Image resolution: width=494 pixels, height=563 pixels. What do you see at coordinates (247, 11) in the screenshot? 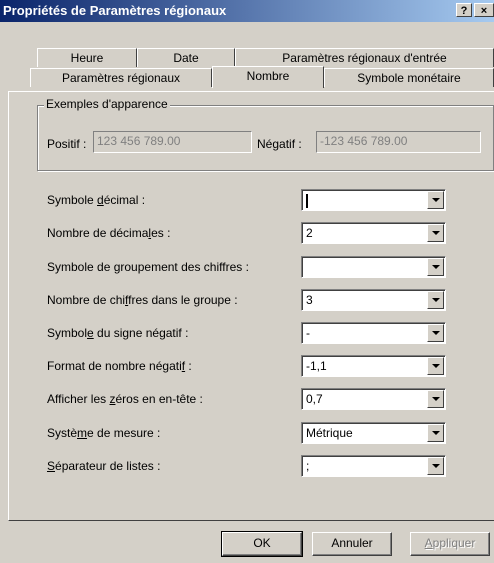
I see `title-bar: Propriétés de Paramètres régionaux ? ×` at bounding box center [247, 11].